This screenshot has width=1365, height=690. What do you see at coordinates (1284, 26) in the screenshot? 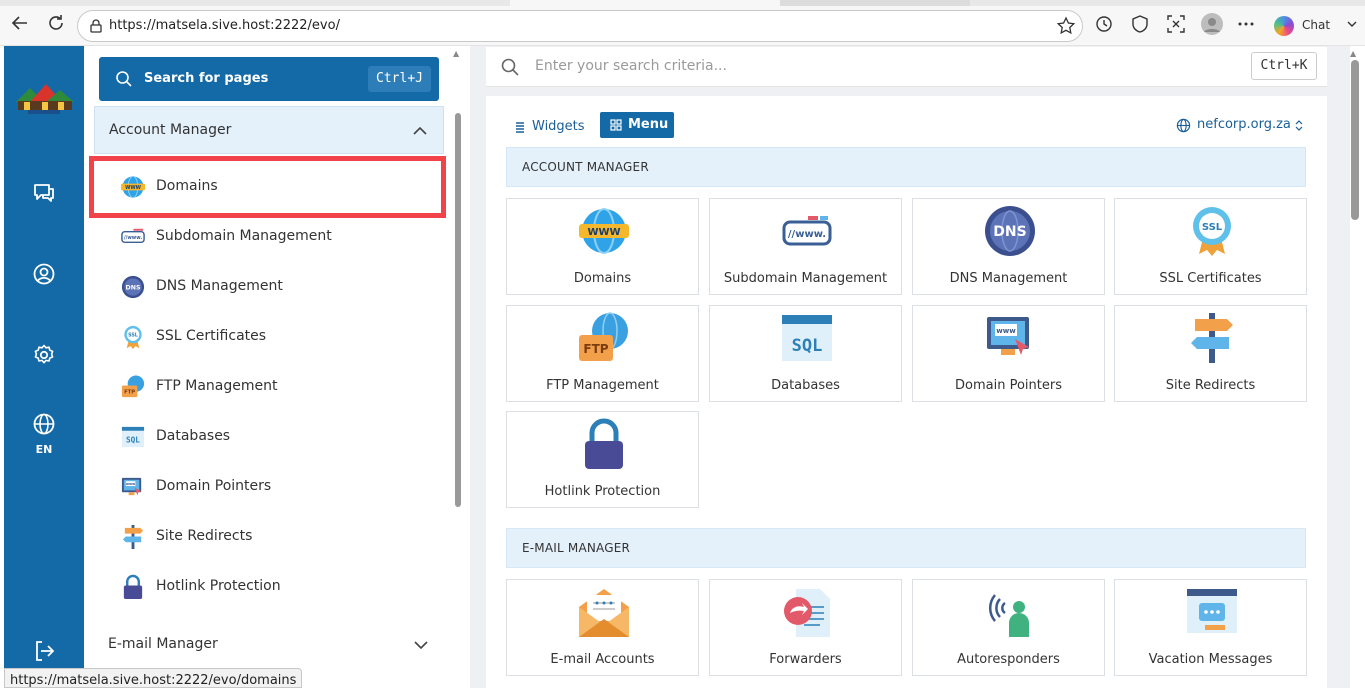
I see `copilot-icon` at bounding box center [1284, 26].